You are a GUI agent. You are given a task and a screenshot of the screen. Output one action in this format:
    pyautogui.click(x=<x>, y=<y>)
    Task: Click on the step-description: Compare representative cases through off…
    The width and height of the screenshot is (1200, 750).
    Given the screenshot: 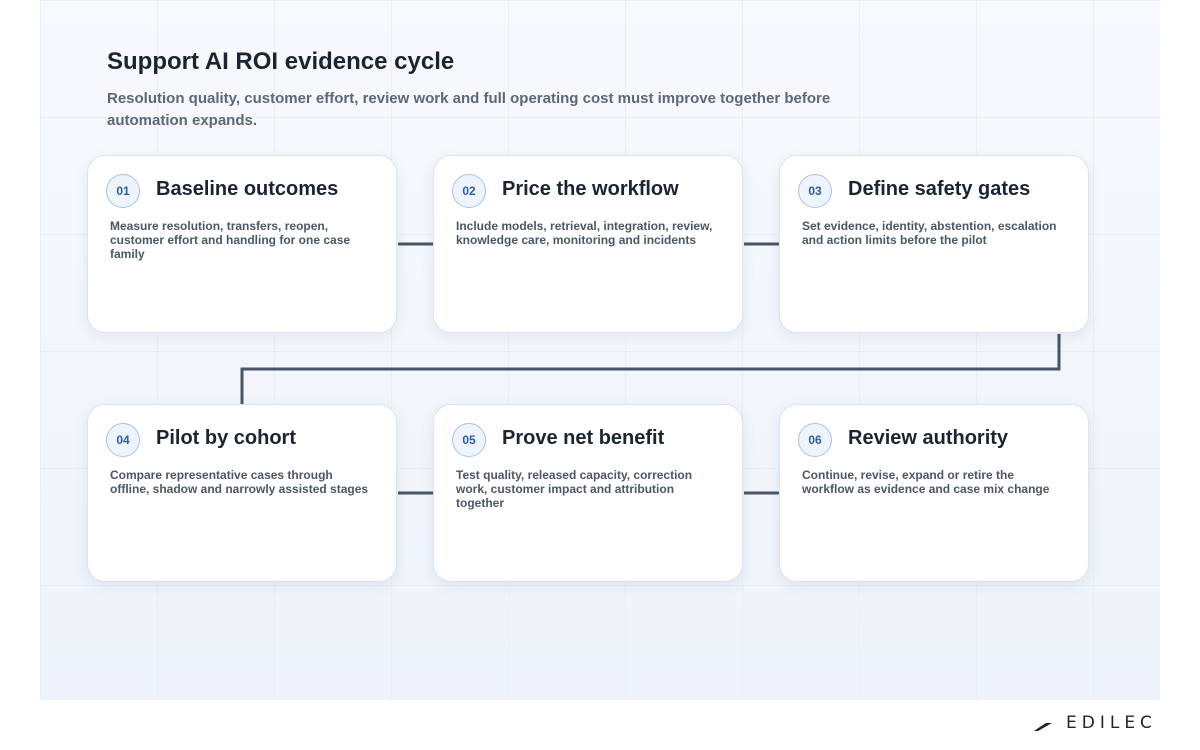 What is the action you would take?
    pyautogui.click(x=239, y=482)
    